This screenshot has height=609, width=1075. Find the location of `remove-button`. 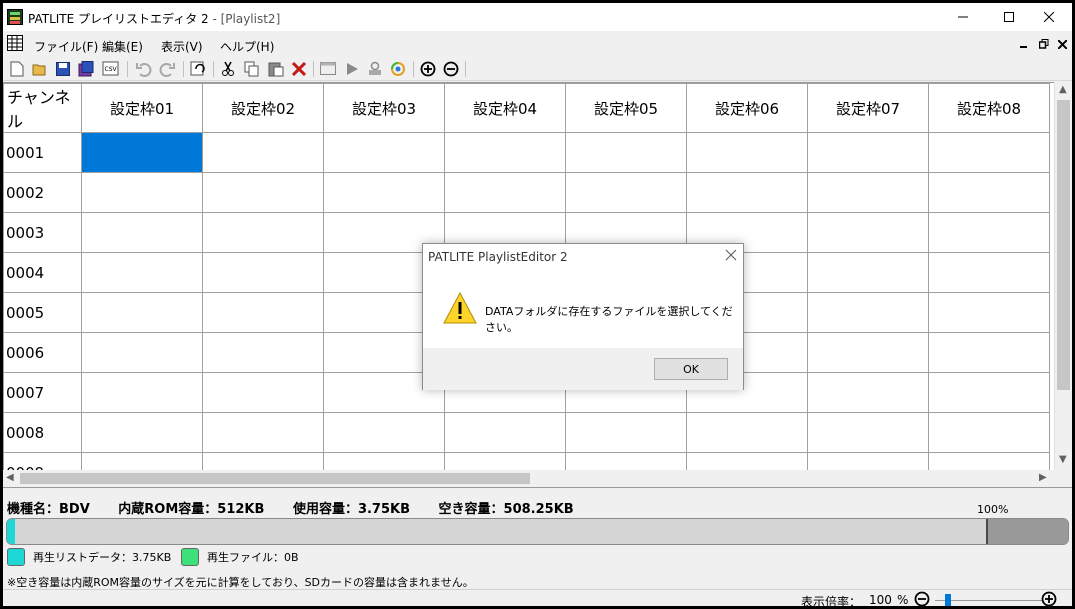

remove-button is located at coordinates (451, 69).